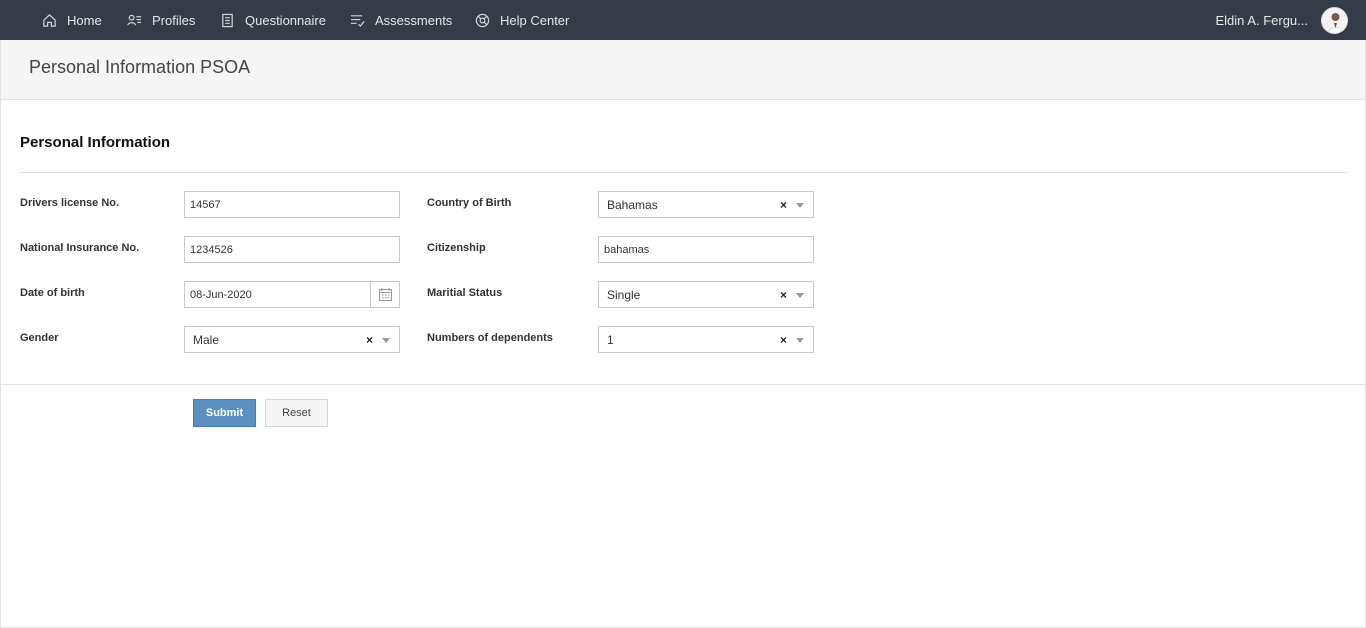 Image resolution: width=1366 pixels, height=628 pixels. Describe the element at coordinates (783, 295) in the screenshot. I see `marital-clear-icon: ×` at that location.